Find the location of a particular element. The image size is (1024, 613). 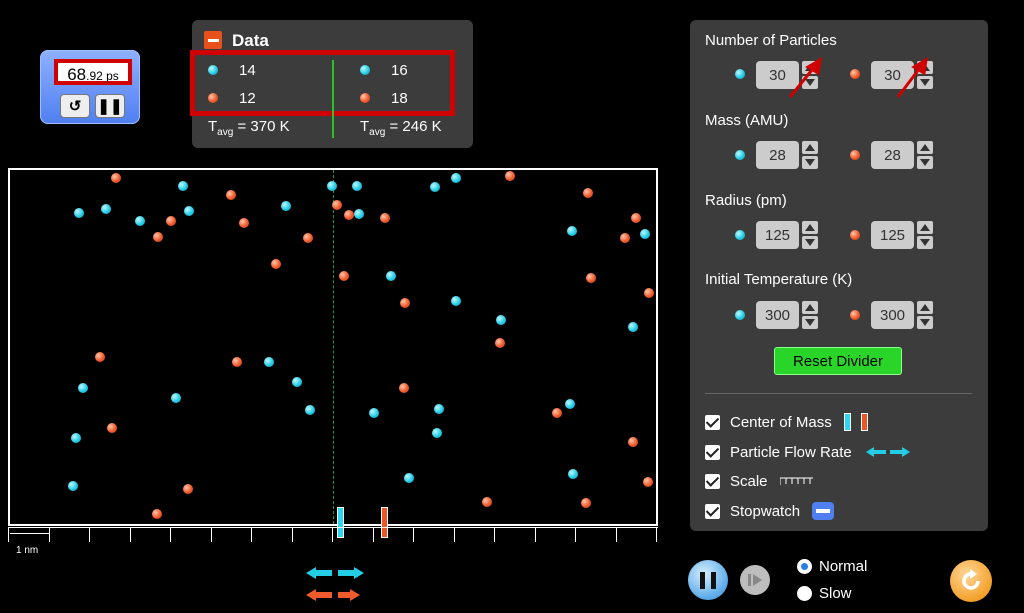

stopwatch-reset-button: ↺ is located at coordinates (75, 106).